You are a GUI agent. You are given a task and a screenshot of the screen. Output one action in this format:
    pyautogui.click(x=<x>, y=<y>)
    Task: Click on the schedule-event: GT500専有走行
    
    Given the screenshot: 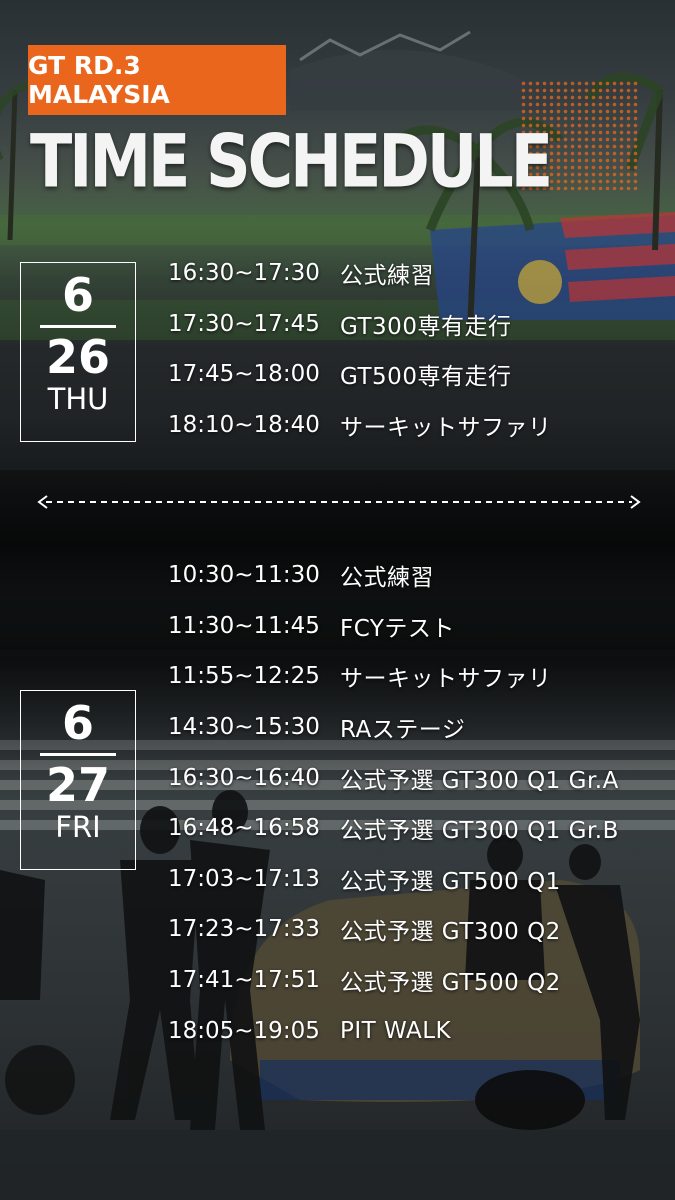 What is the action you would take?
    pyautogui.click(x=426, y=377)
    